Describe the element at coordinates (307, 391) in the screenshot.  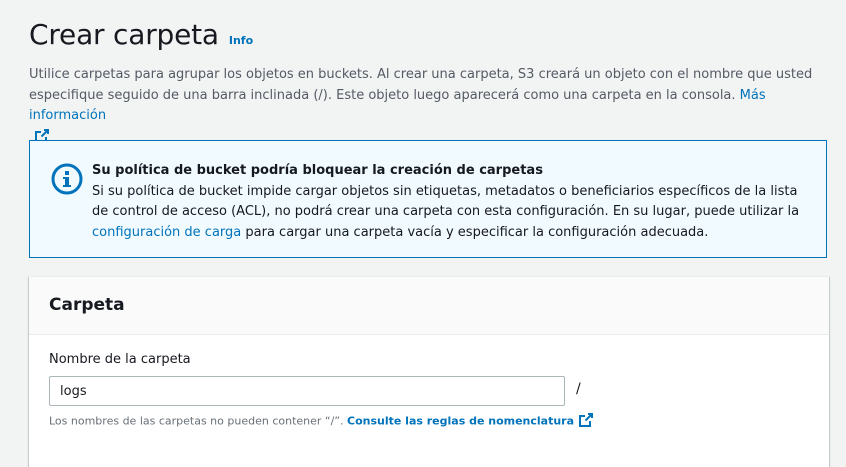
I see `folder-name-input` at that location.